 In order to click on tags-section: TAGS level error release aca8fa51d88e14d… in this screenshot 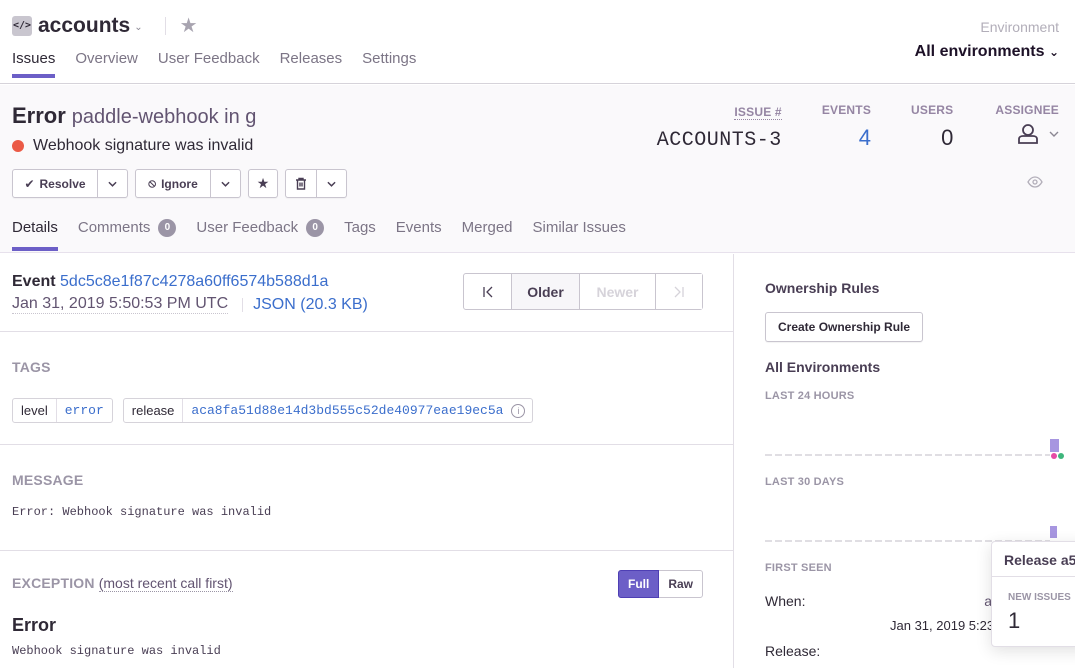, I will do `click(366, 388)`.